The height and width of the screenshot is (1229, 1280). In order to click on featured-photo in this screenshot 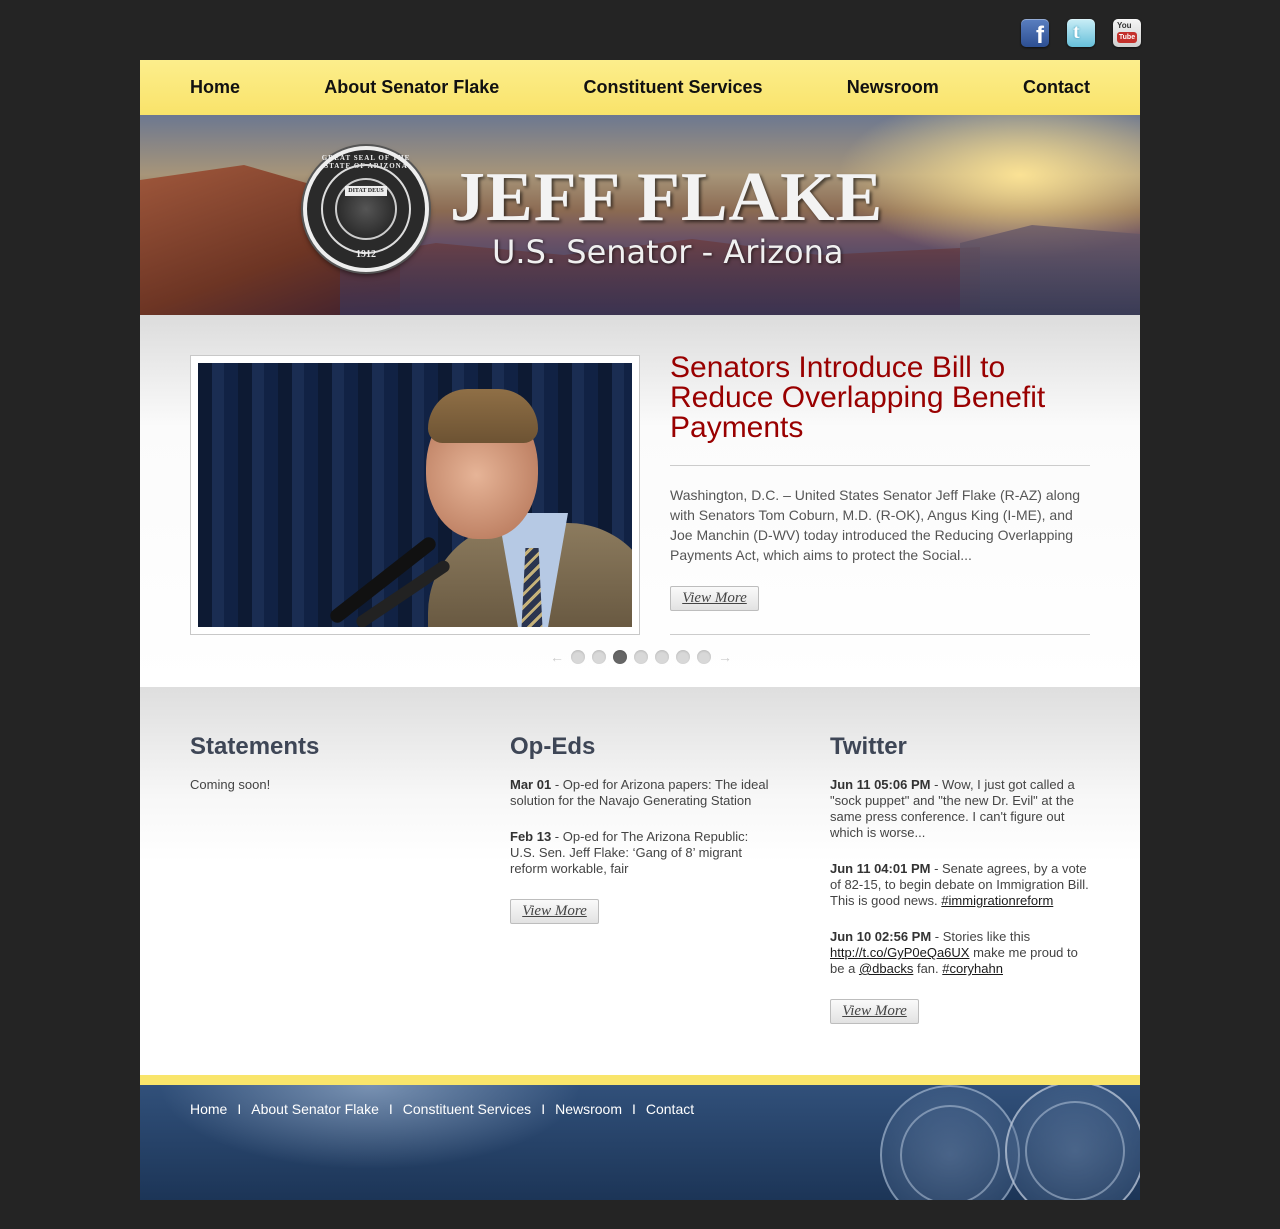, I will do `click(415, 495)`.